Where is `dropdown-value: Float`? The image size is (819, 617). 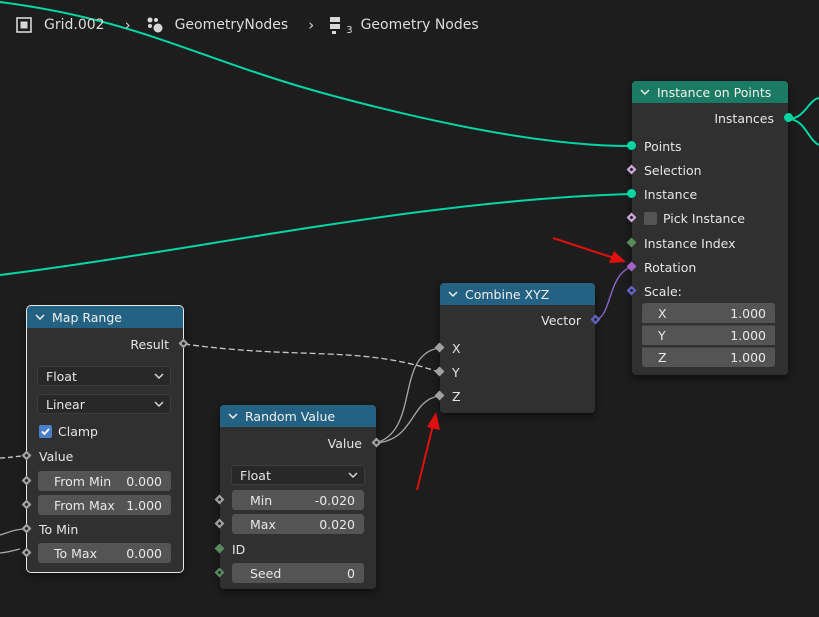 dropdown-value: Float is located at coordinates (255, 475).